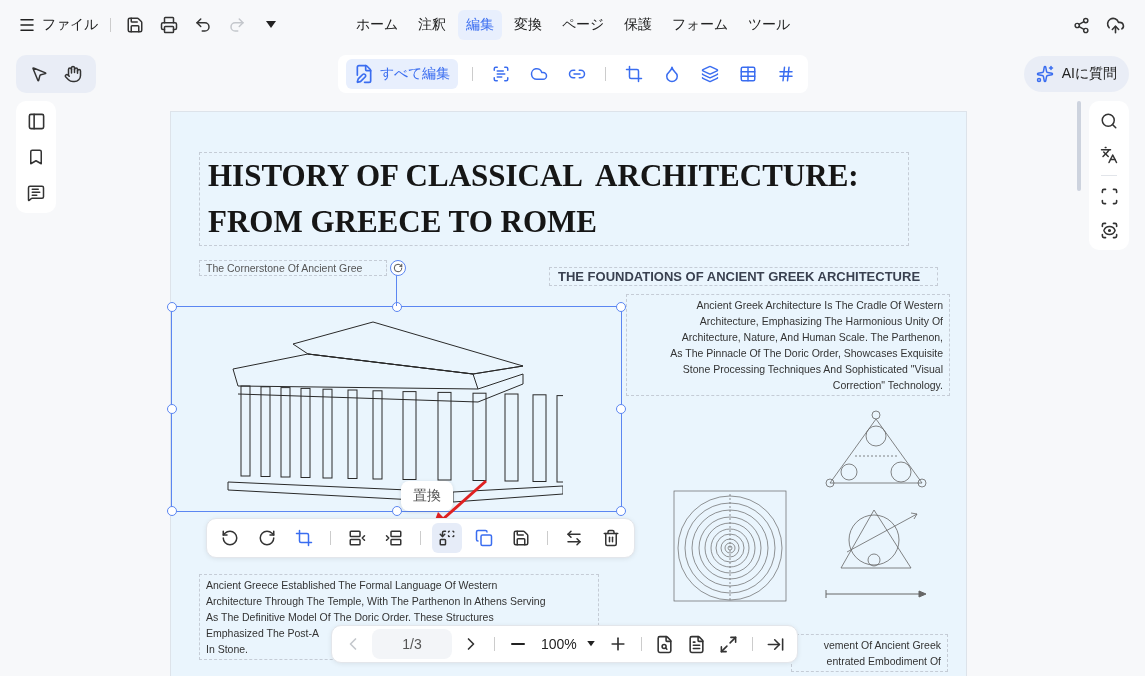  I want to click on hash-icon, so click(785, 74).